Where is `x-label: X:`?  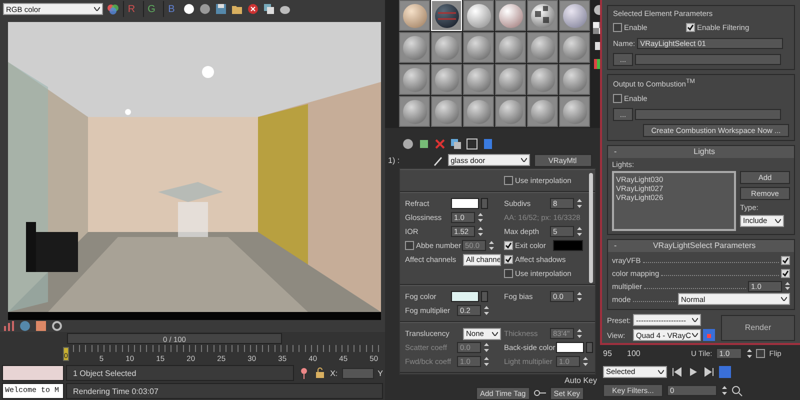
x-label: X: is located at coordinates (334, 373).